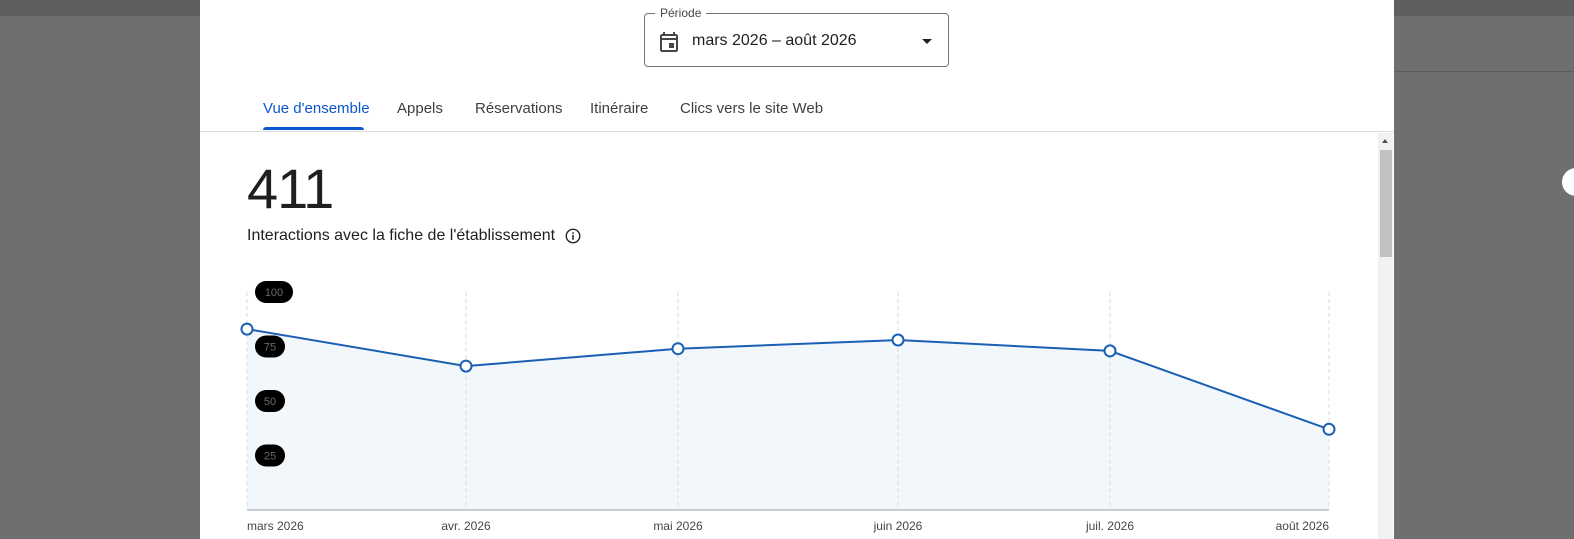  What do you see at coordinates (678, 526) in the screenshot?
I see `x-tick-label: mai 2026` at bounding box center [678, 526].